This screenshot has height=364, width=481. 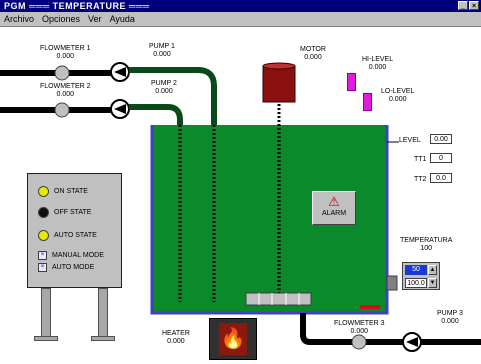 I want to click on alarm-label: ALARM, so click(x=334, y=213).